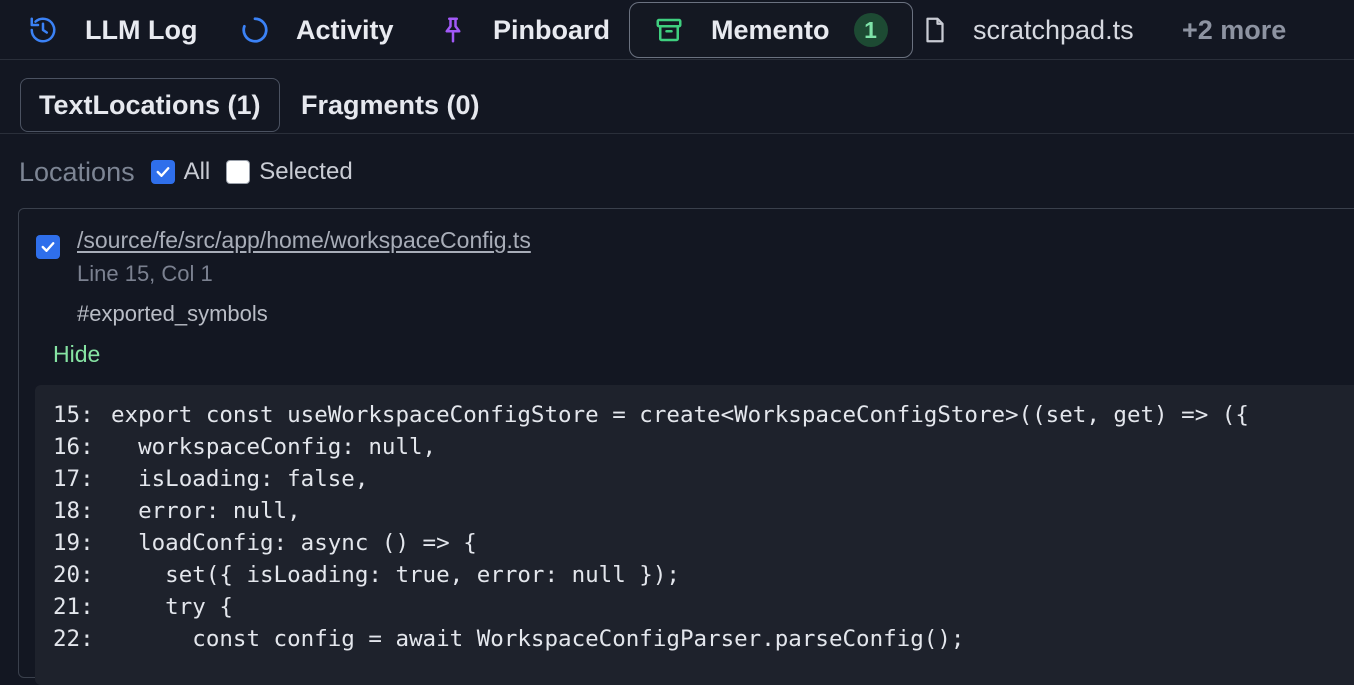 The image size is (1354, 685). I want to click on code-line: 16: workspaceConfig: null,, so click(694, 447).